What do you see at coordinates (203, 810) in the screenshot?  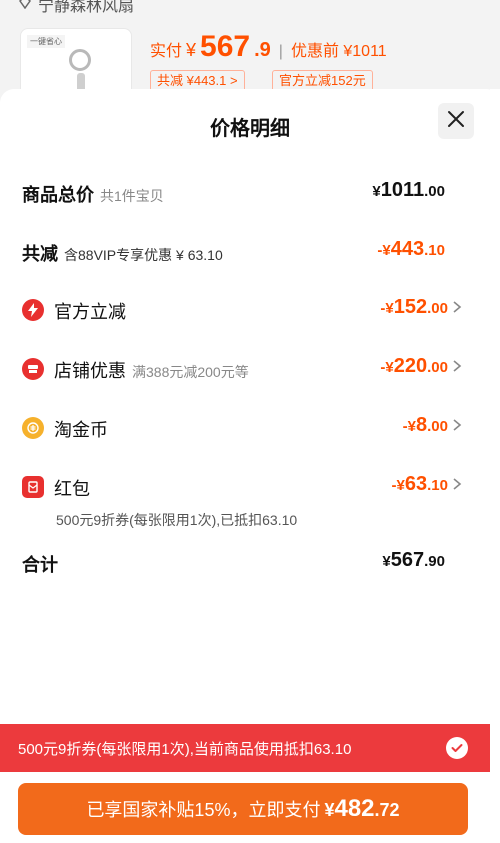 I see `pay-button-label: 已享国家补贴15%，立即支付` at bounding box center [203, 810].